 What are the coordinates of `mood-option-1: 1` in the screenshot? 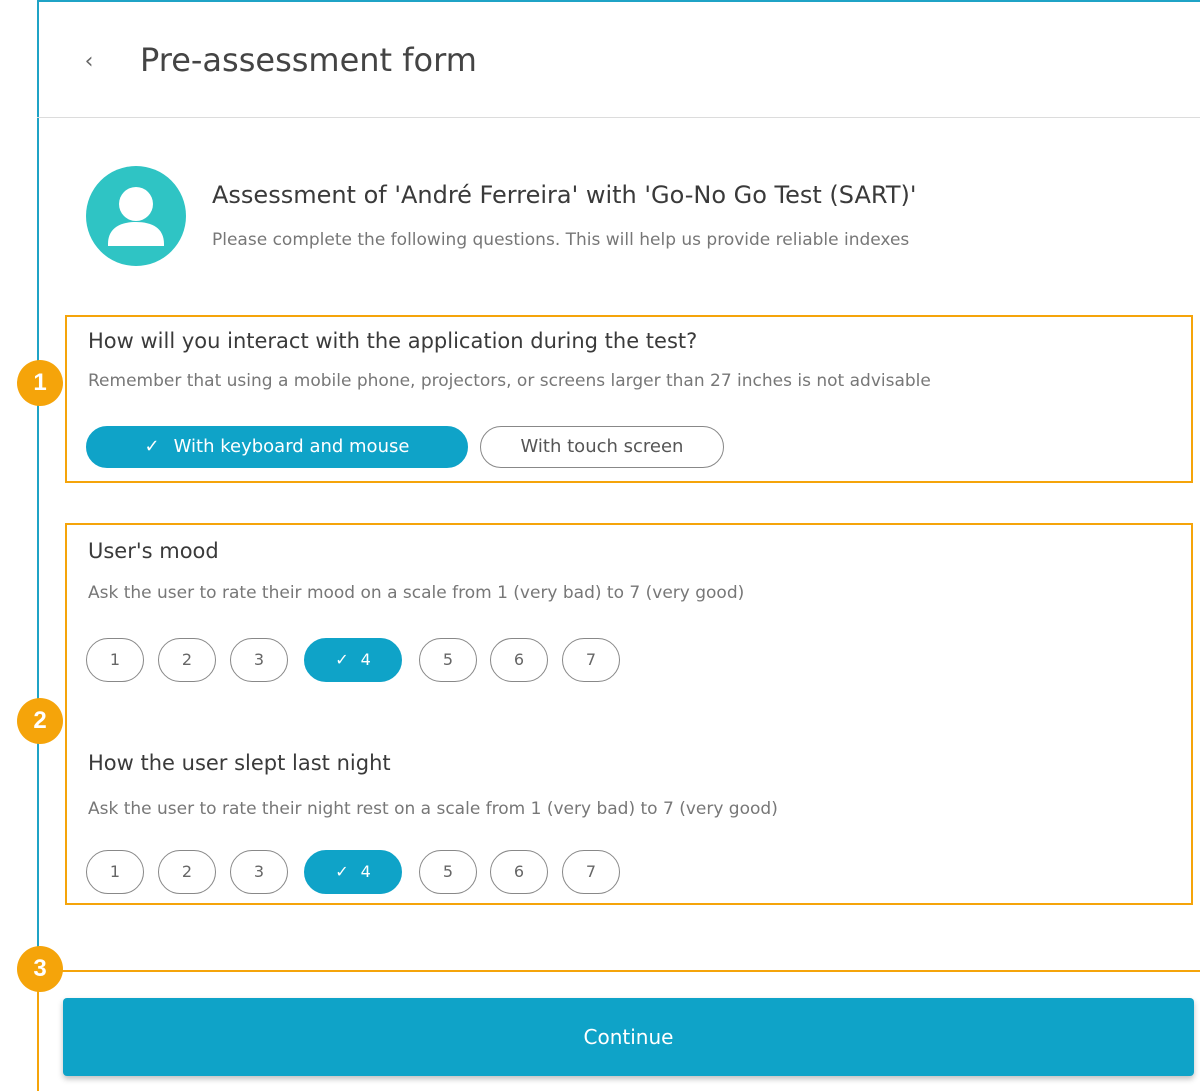 It's located at (115, 660).